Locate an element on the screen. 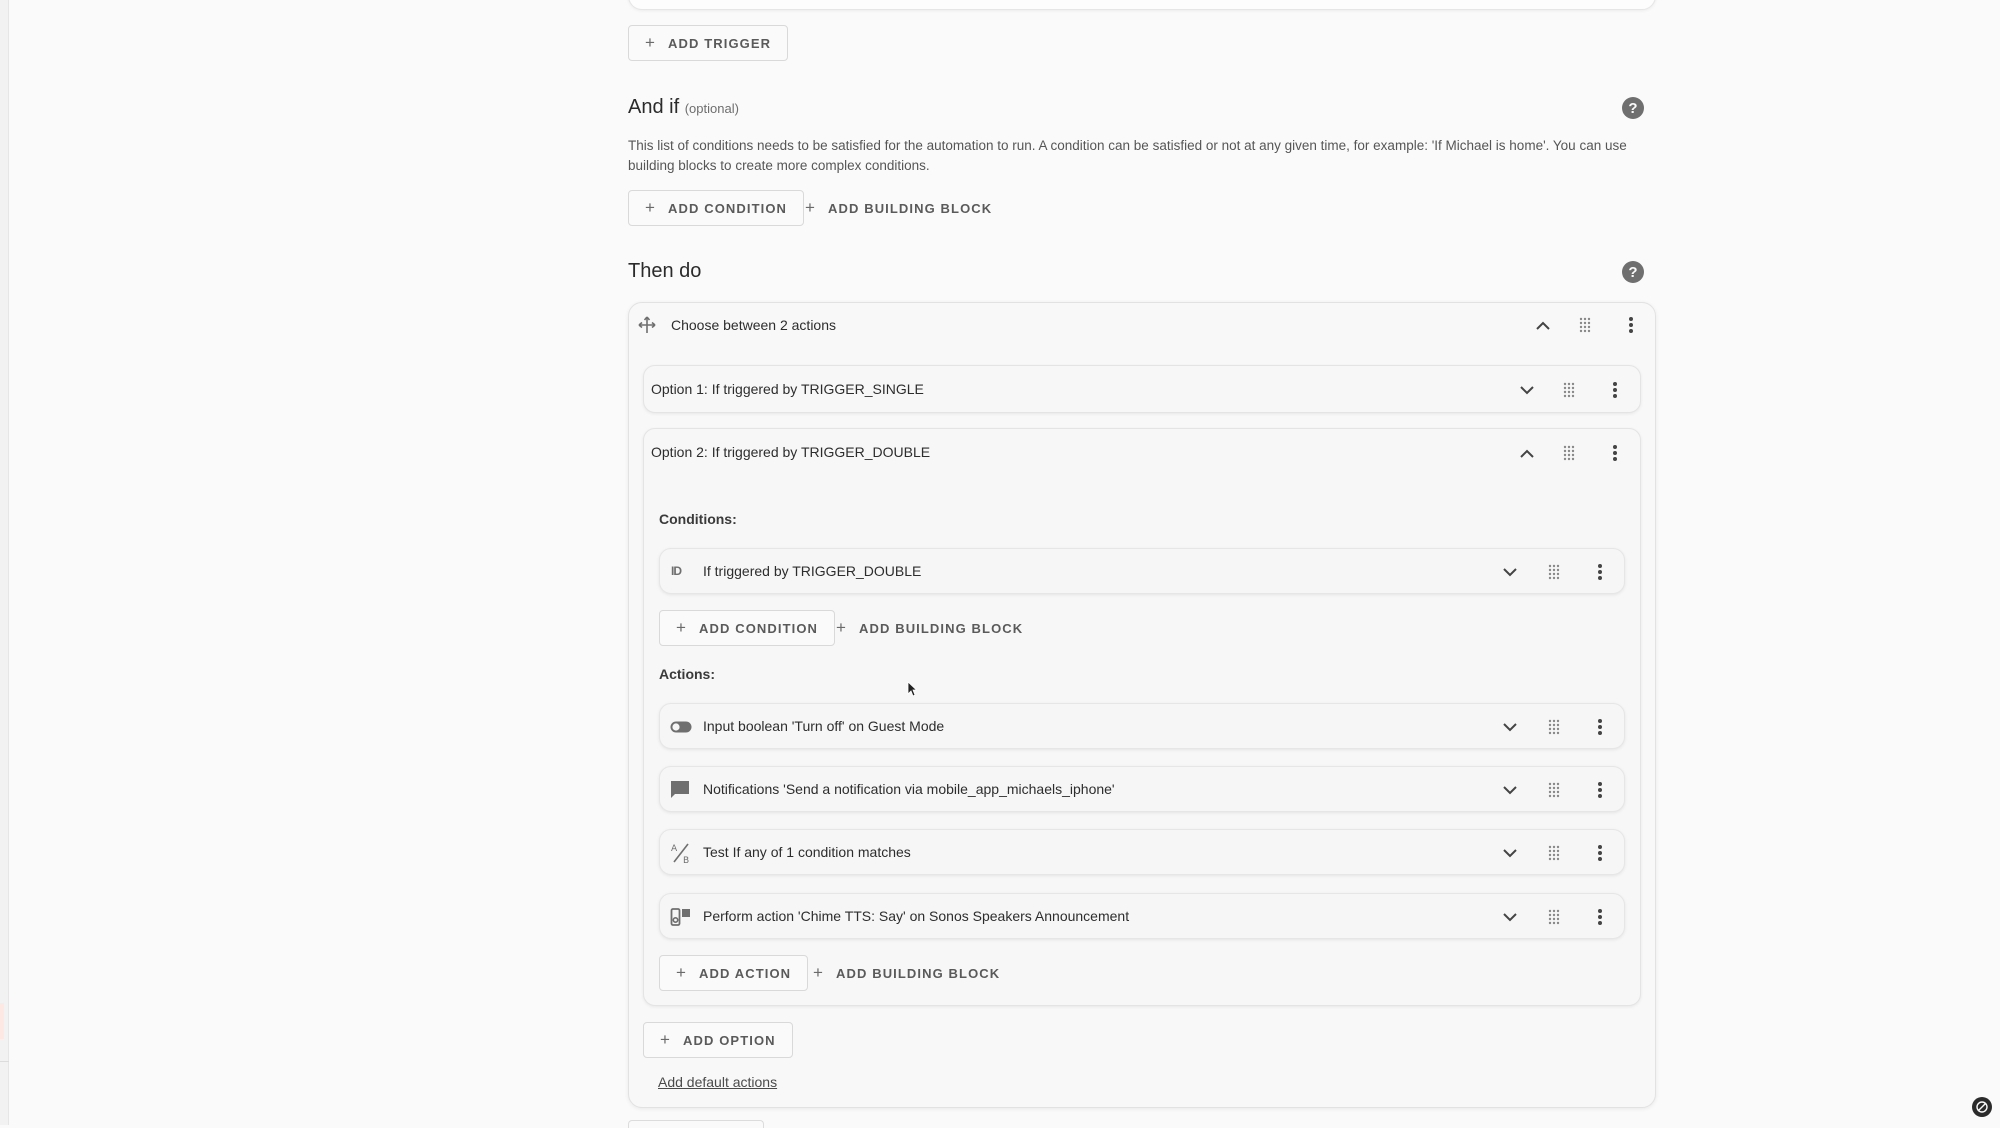 Image resolution: width=2000 pixels, height=1128 pixels. add-trigger-button: + ADD TRIGGER is located at coordinates (708, 43).